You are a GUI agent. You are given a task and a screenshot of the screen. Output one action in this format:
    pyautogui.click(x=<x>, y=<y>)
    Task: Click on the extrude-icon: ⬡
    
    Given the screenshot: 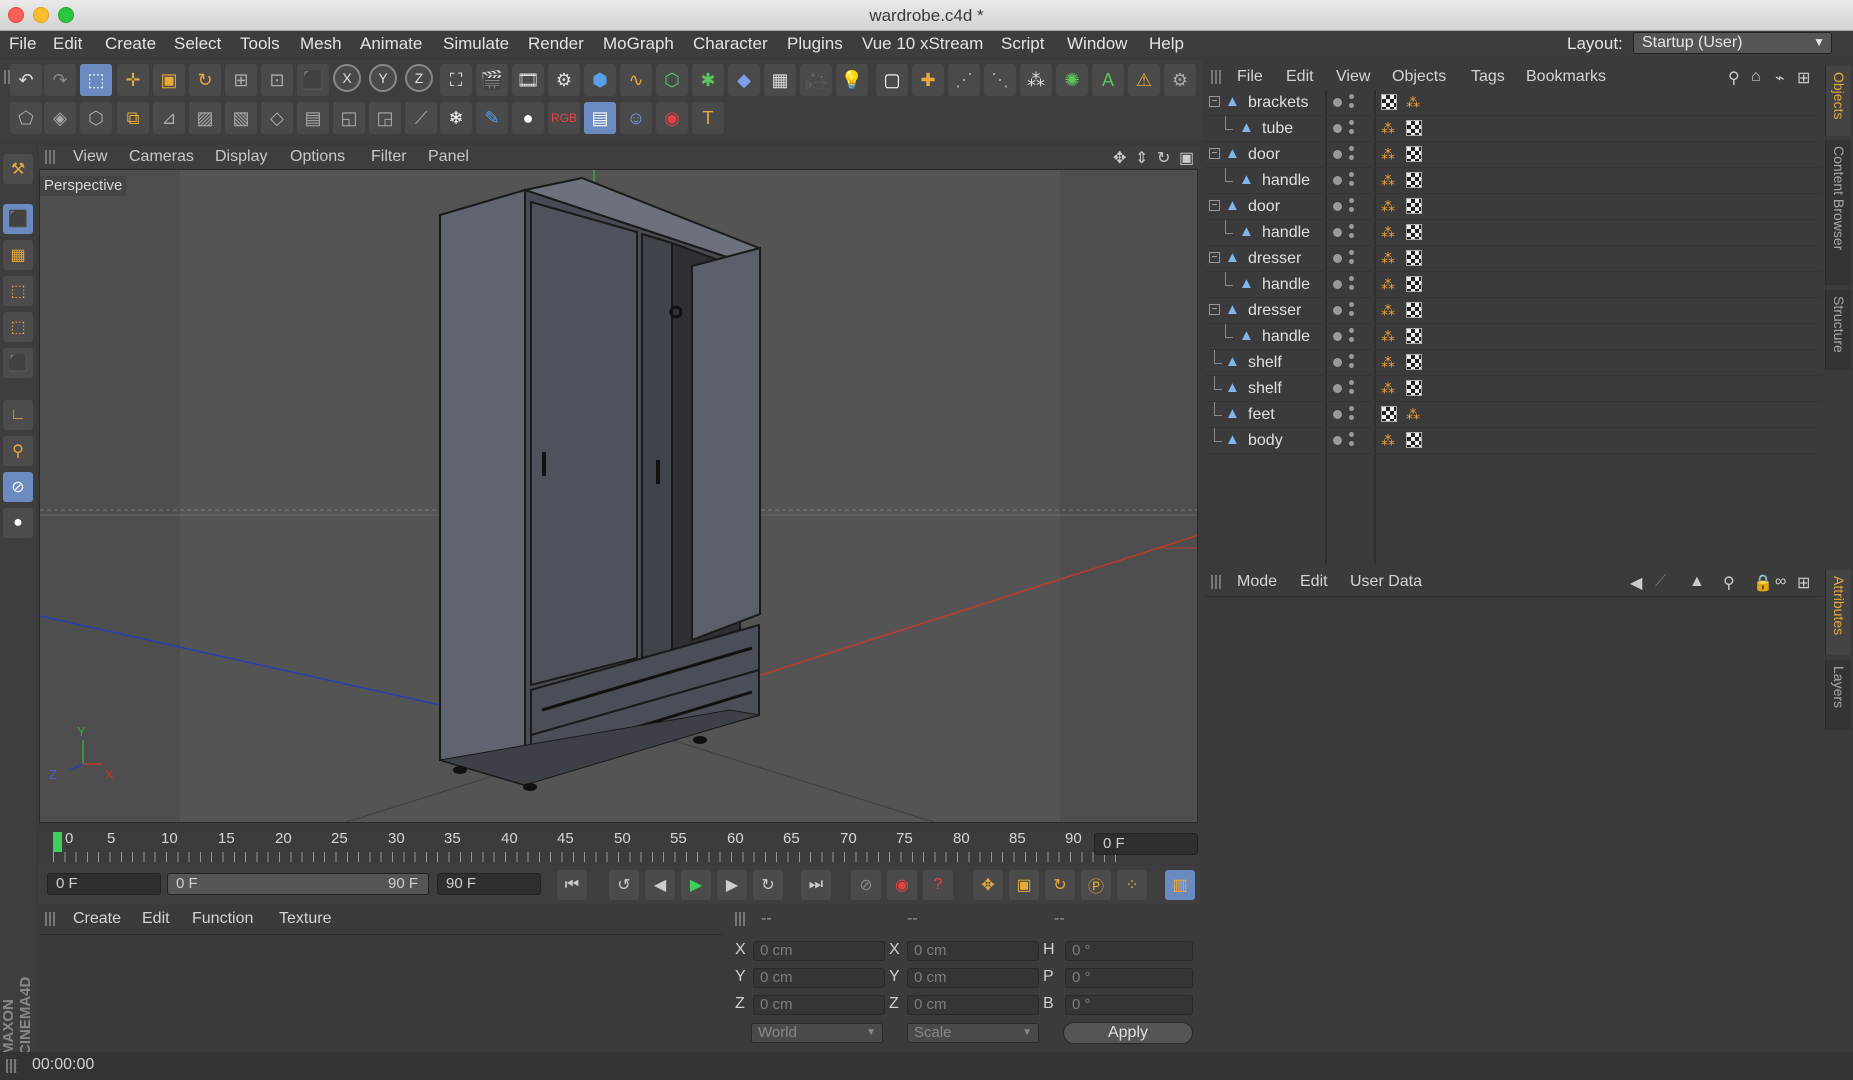 What is the action you would take?
    pyautogui.click(x=96, y=118)
    